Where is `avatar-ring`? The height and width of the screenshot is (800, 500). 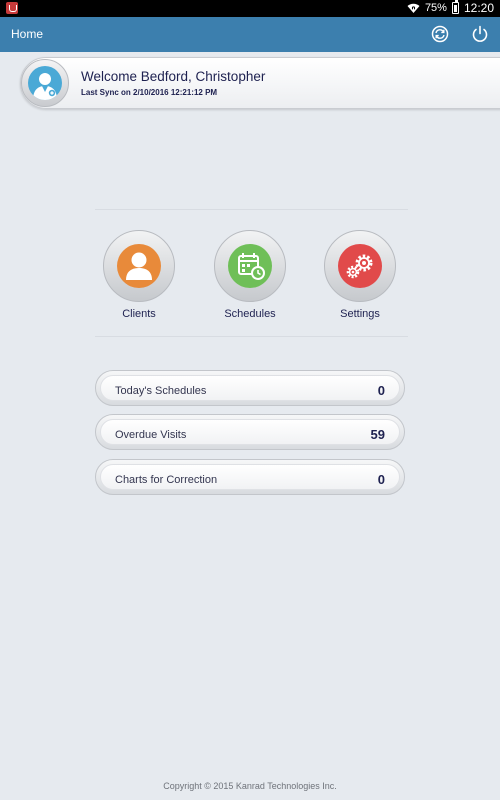 avatar-ring is located at coordinates (45, 83).